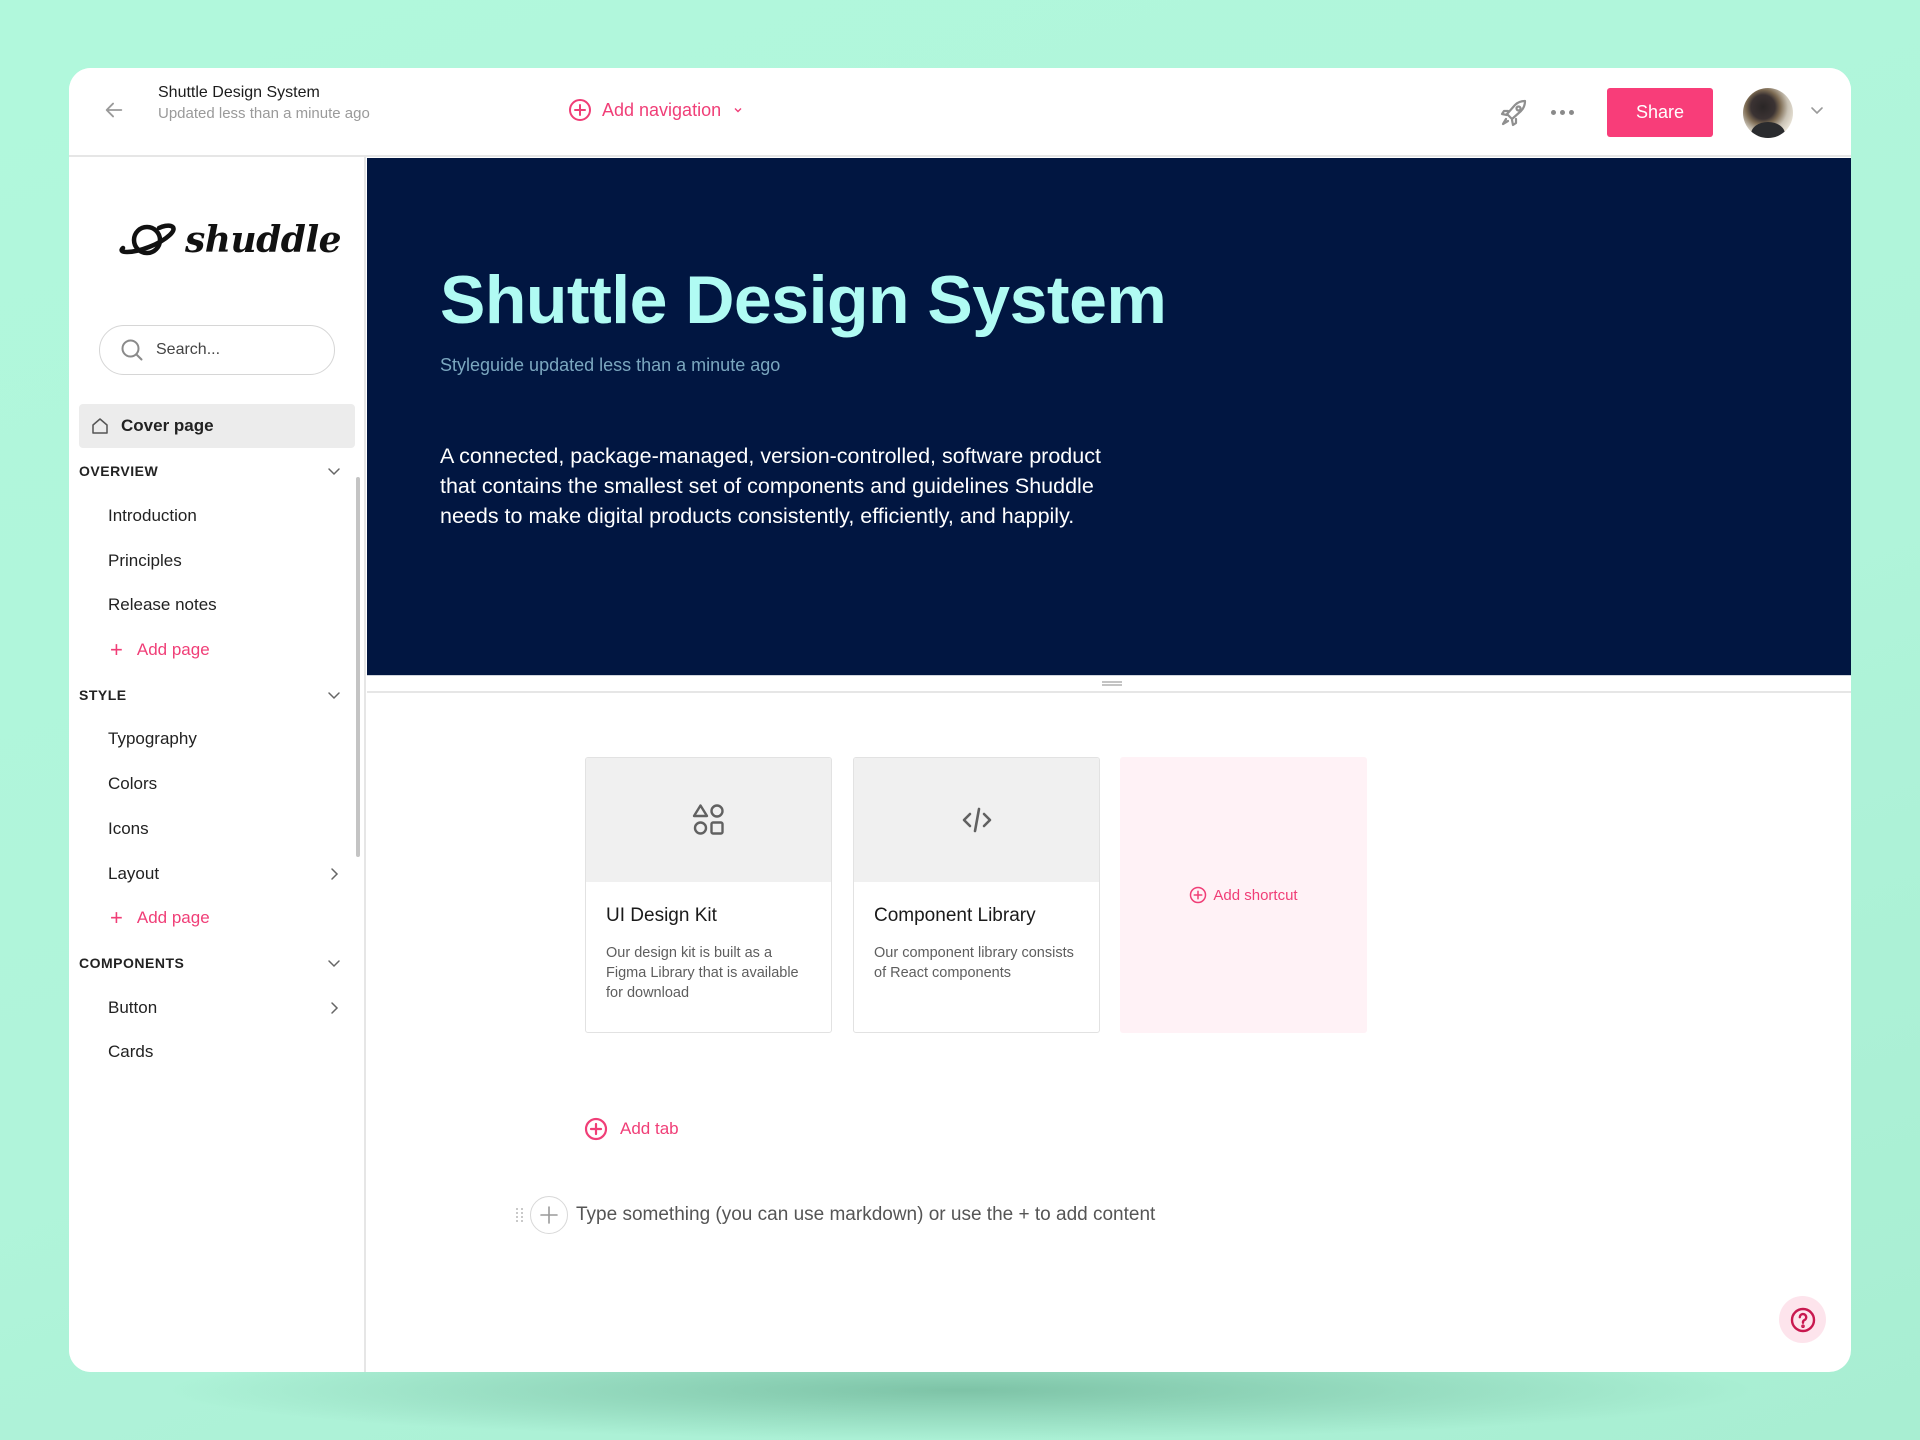  Describe the element at coordinates (134, 873) in the screenshot. I see `sidebar-item-label: Layout` at that location.